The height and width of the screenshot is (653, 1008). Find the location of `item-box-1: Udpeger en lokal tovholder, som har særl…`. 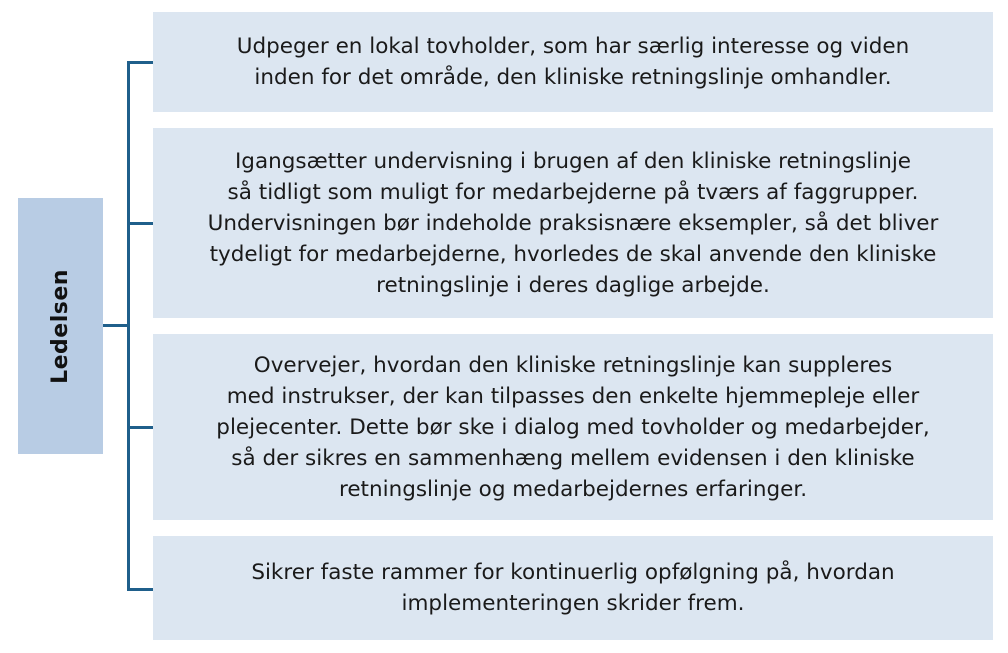

item-box-1: Udpeger en lokal tovholder, som har særl… is located at coordinates (573, 62).